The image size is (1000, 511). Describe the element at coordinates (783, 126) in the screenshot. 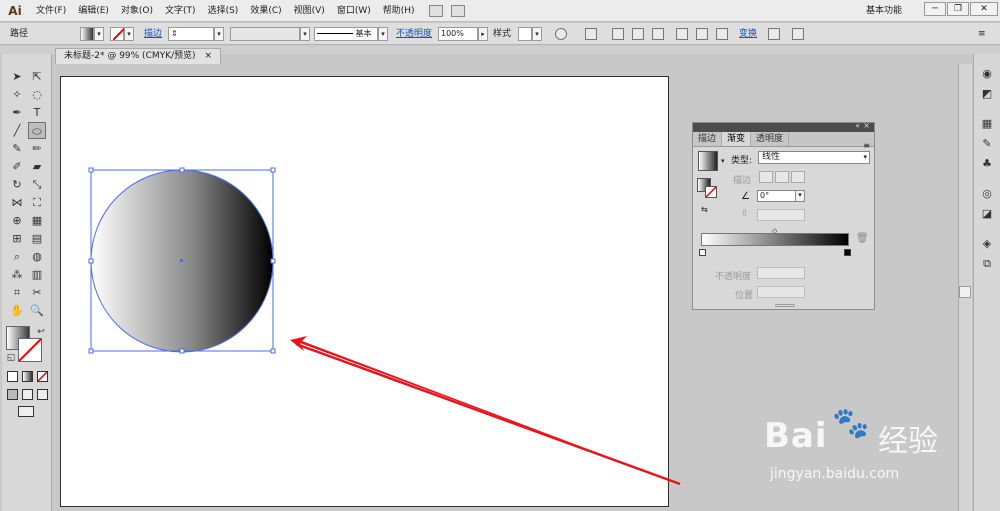

I see `panel-title-bar: « ×` at that location.